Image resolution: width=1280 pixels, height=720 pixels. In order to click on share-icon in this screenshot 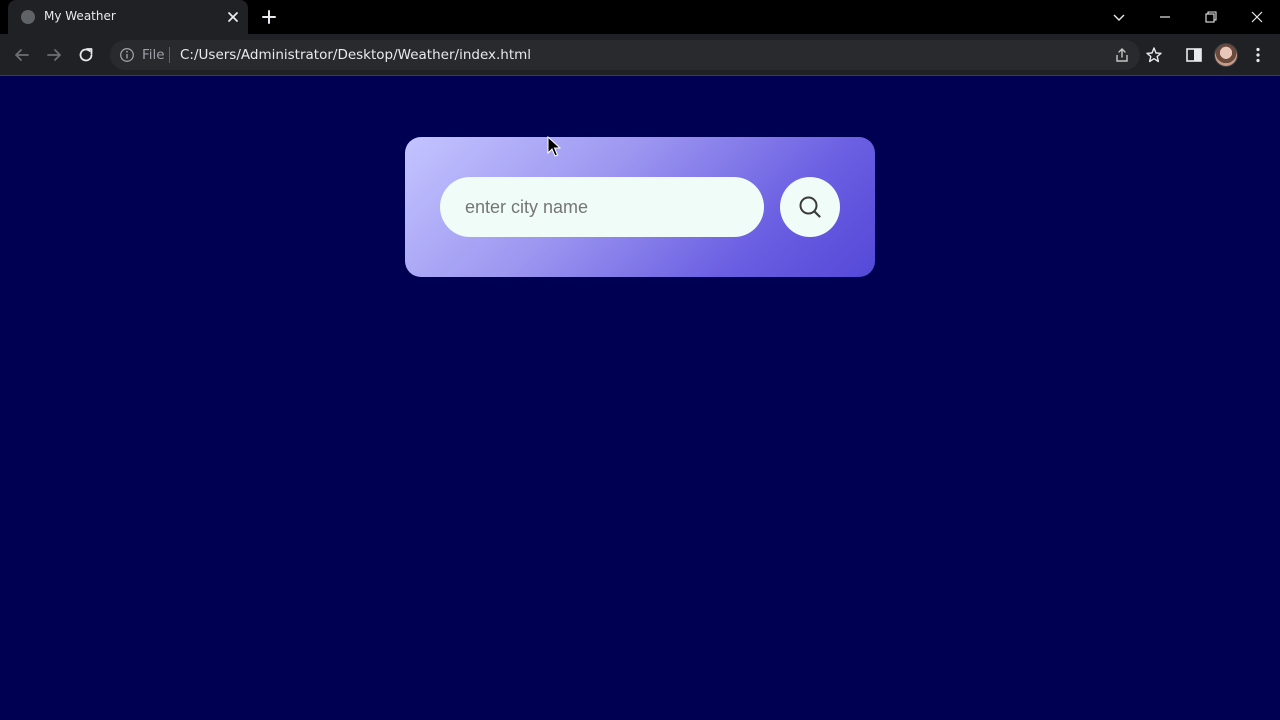, I will do `click(1122, 55)`.